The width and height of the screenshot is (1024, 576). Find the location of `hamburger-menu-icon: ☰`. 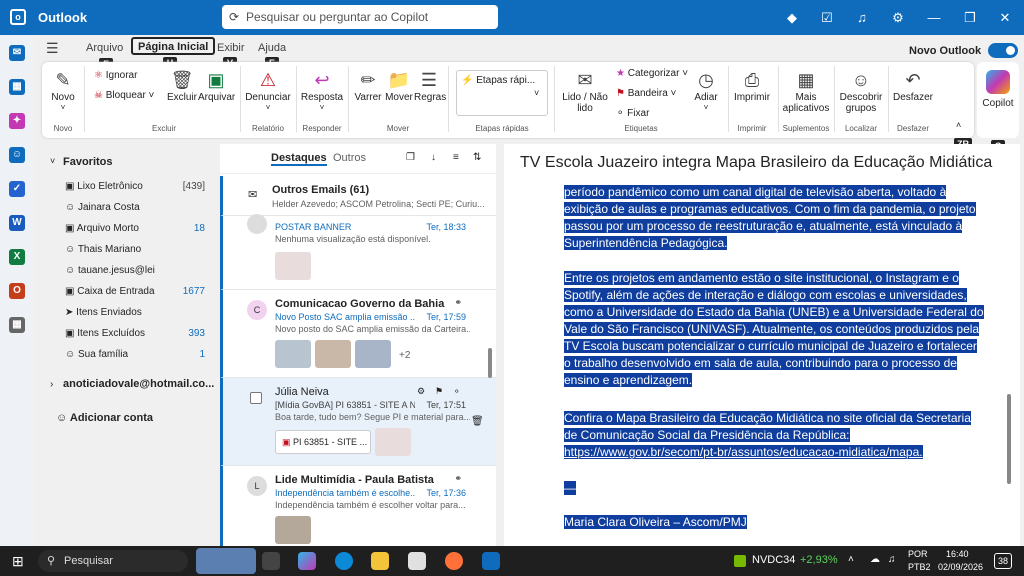

hamburger-menu-icon: ☰ is located at coordinates (52, 48).